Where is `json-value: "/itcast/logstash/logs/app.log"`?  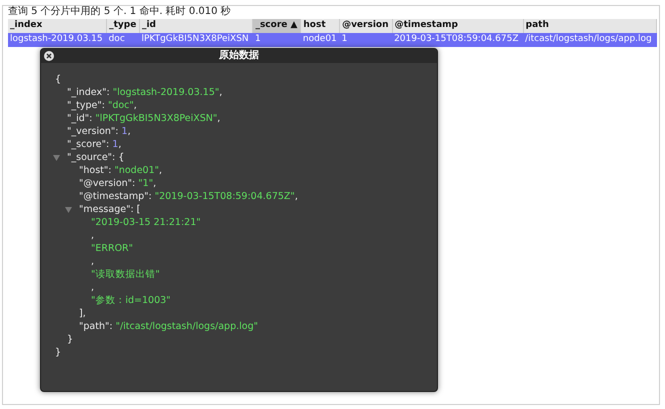 json-value: "/itcast/logstash/logs/app.log" is located at coordinates (187, 326).